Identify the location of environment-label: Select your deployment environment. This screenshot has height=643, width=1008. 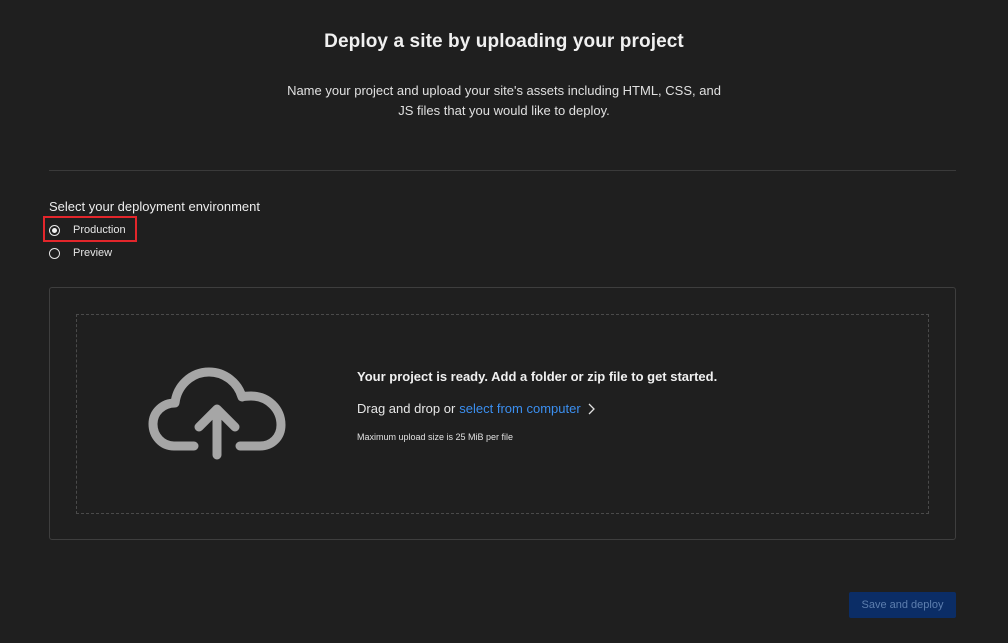
(155, 206).